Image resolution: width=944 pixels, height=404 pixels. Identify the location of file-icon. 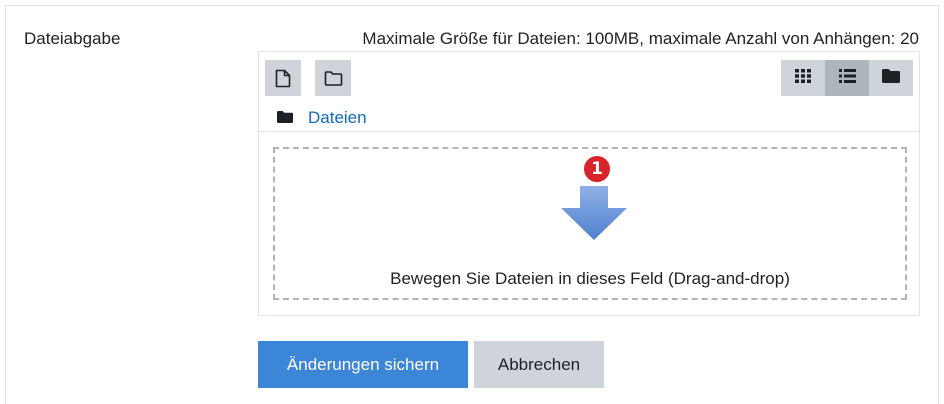
(283, 78).